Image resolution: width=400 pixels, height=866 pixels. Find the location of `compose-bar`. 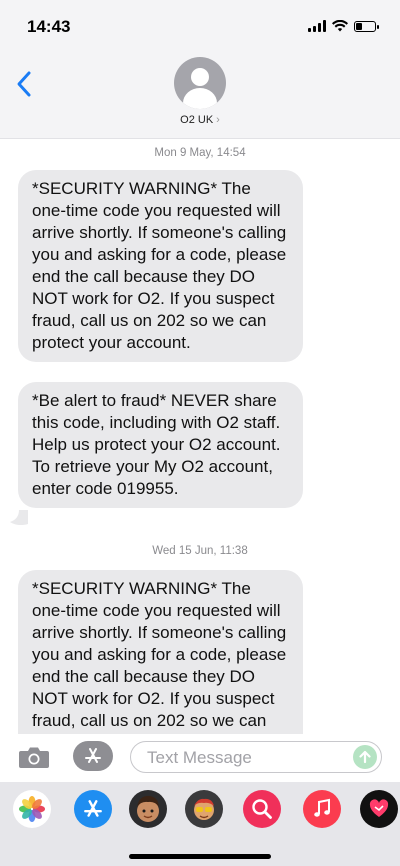

compose-bar is located at coordinates (200, 757).